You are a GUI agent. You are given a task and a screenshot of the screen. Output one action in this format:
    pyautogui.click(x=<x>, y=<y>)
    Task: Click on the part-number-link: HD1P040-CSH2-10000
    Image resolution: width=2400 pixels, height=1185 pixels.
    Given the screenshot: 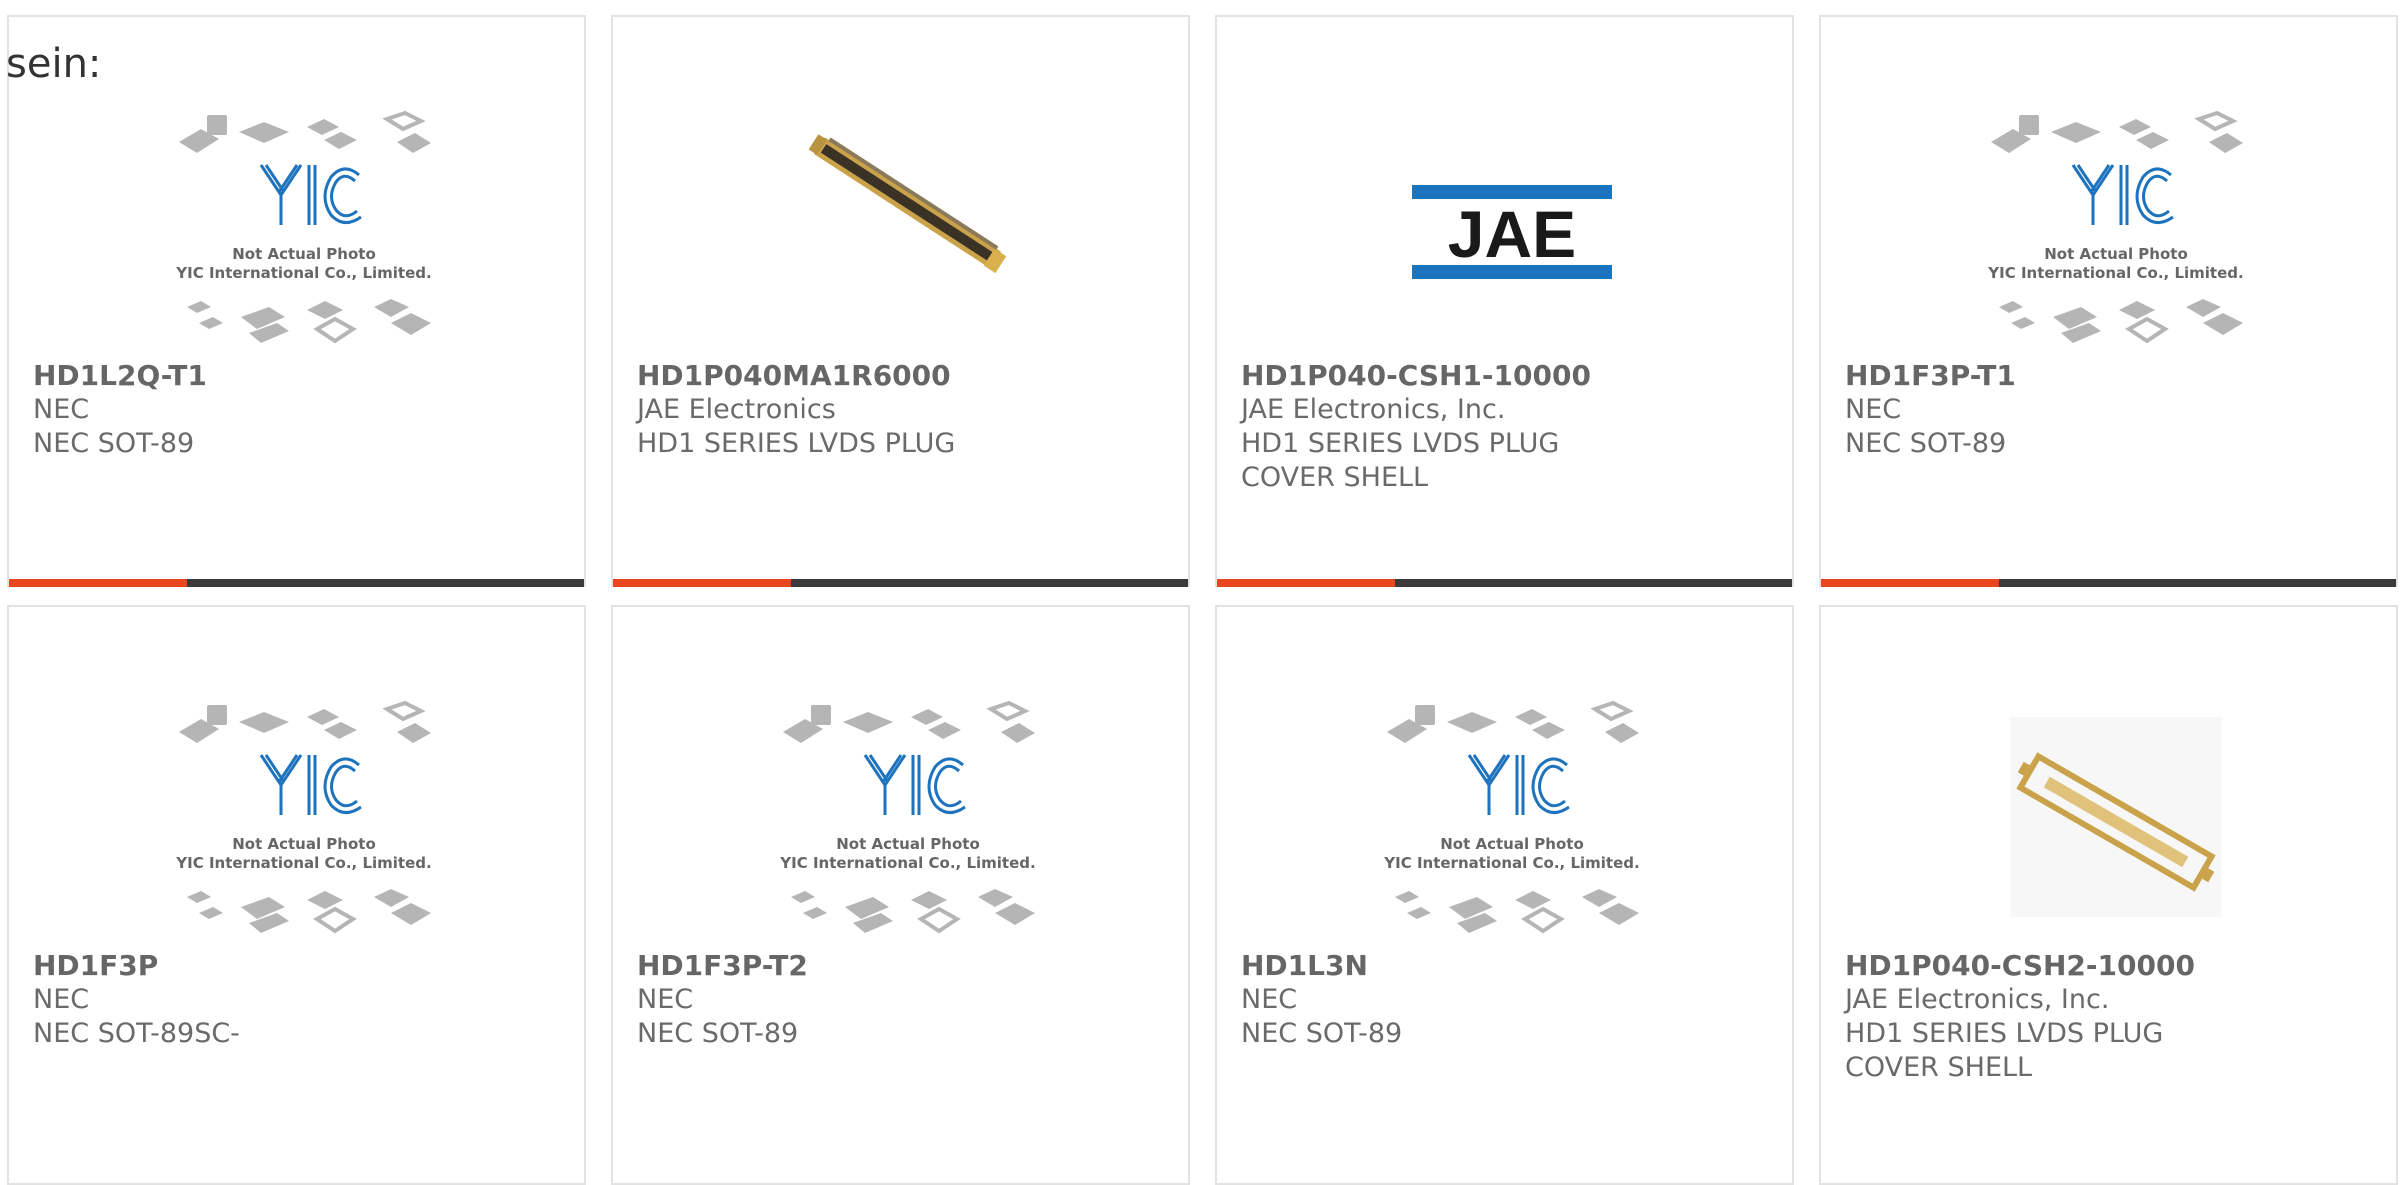 What is the action you would take?
    pyautogui.click(x=2105, y=966)
    